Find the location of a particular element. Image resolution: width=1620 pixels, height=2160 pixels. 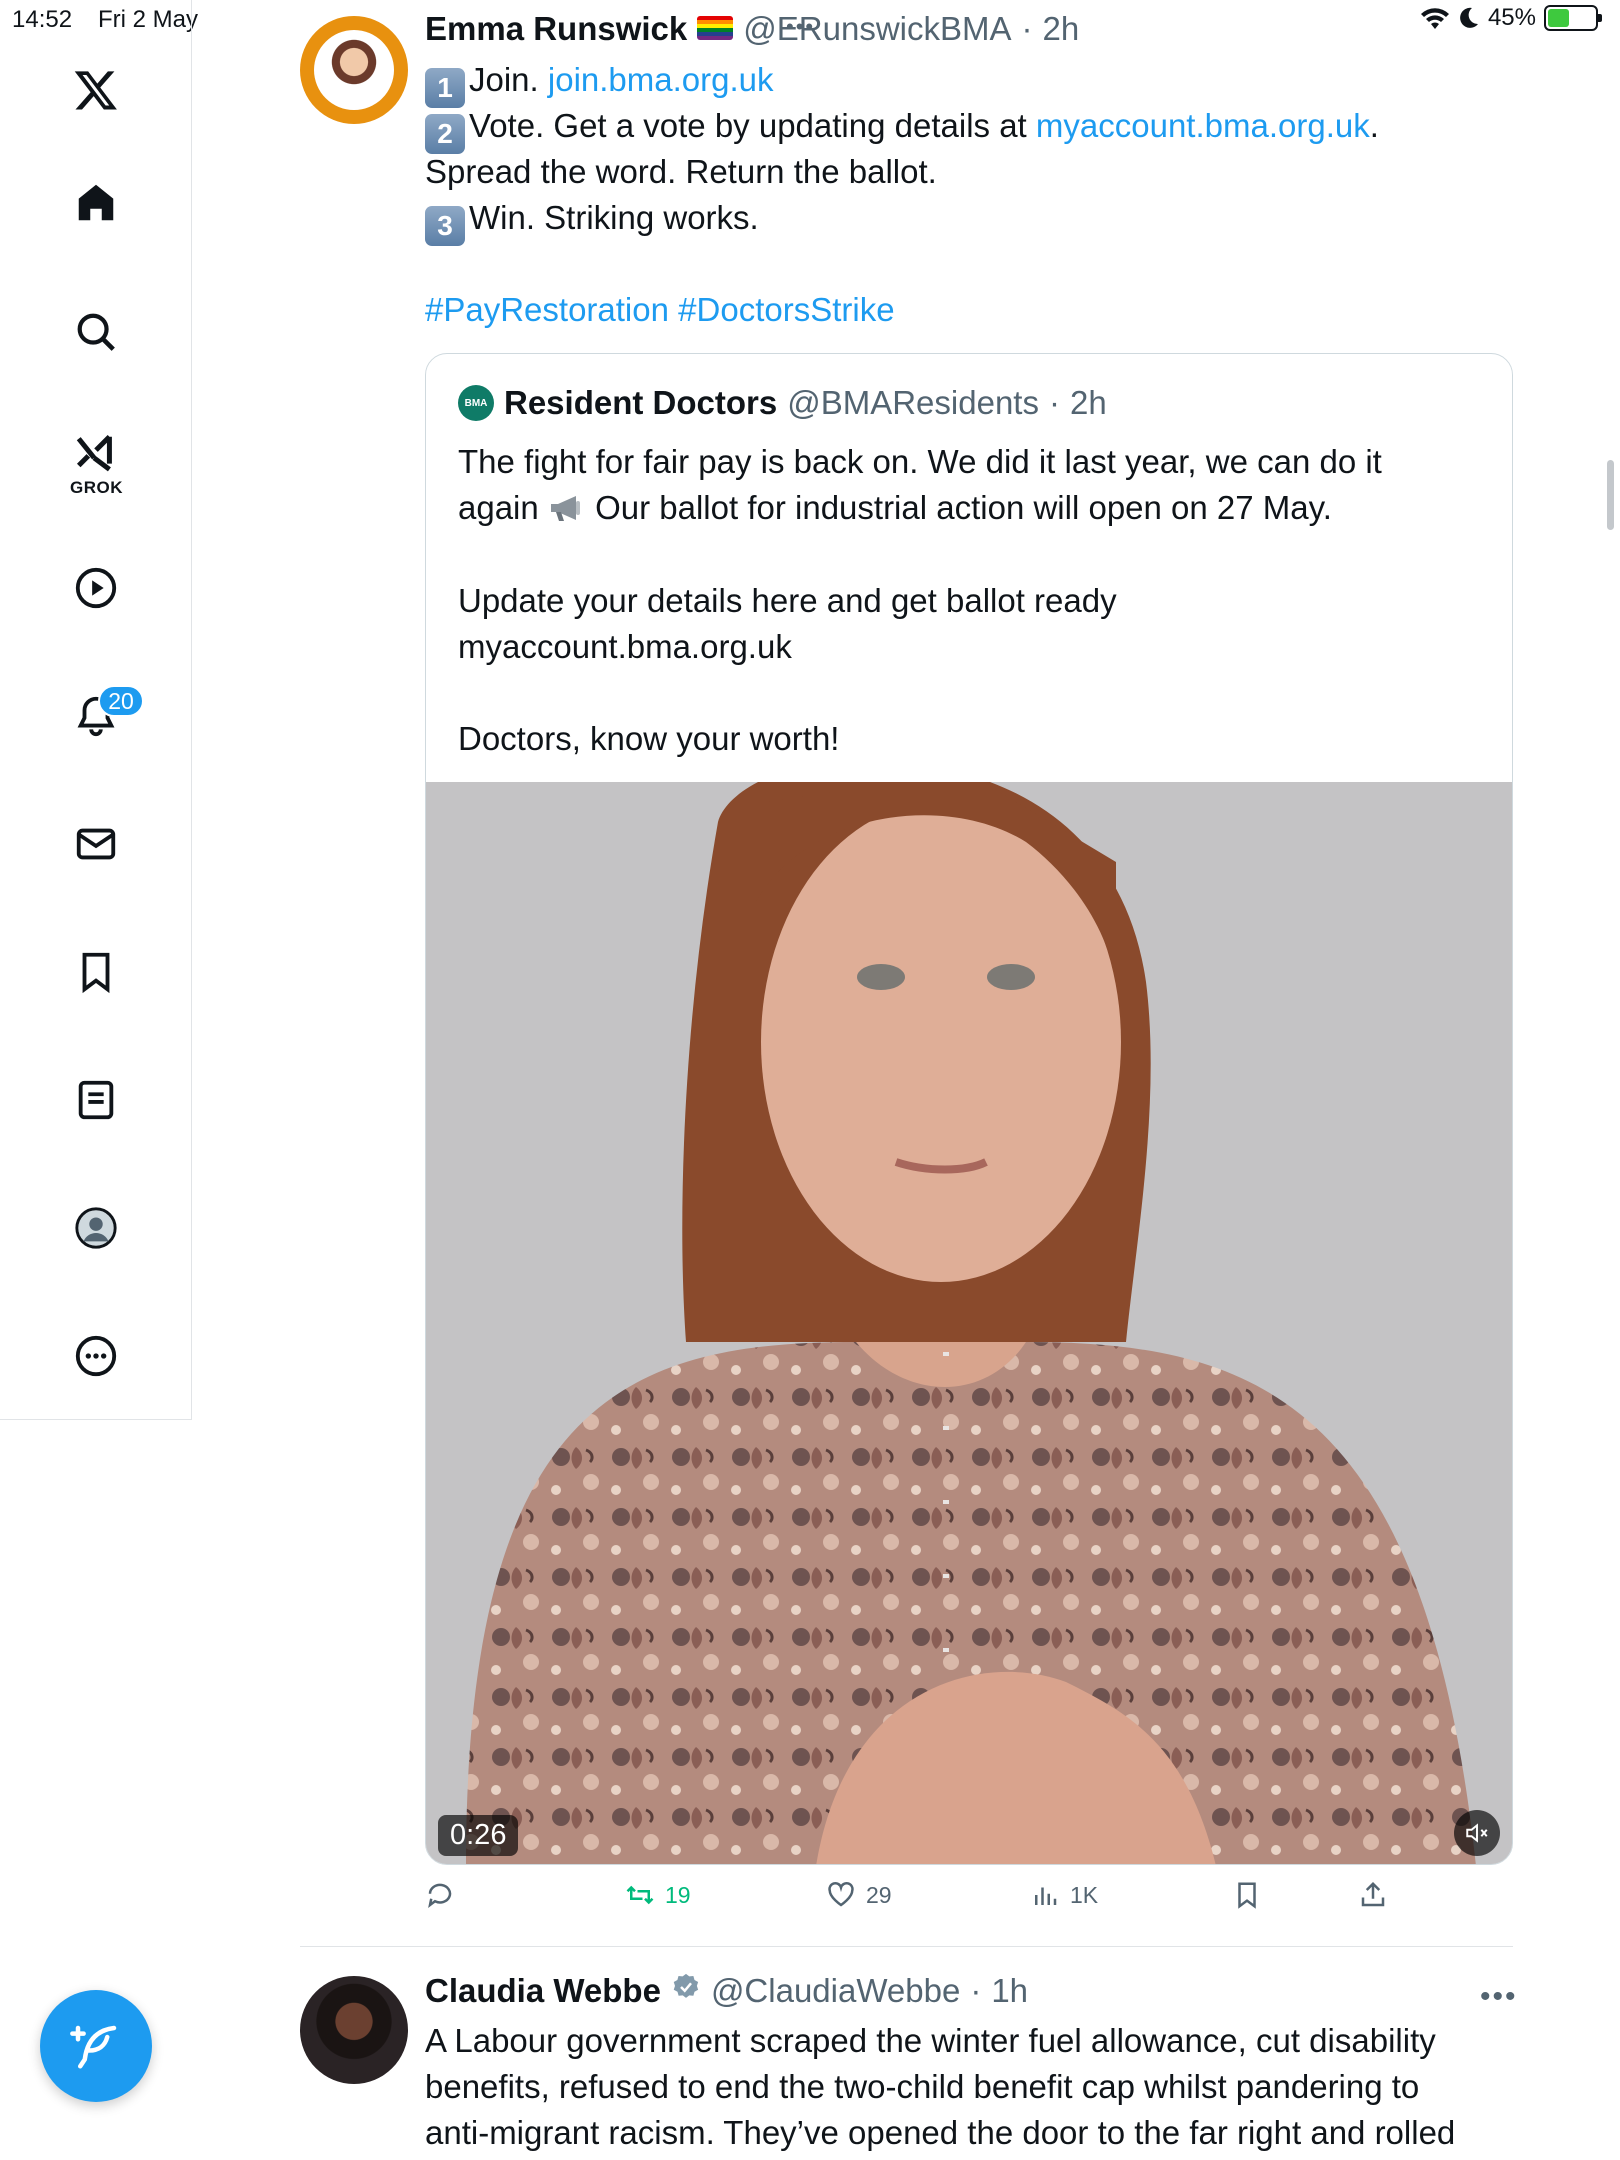

tweet-text: Spread the word. Return the ballot. is located at coordinates (681, 171).